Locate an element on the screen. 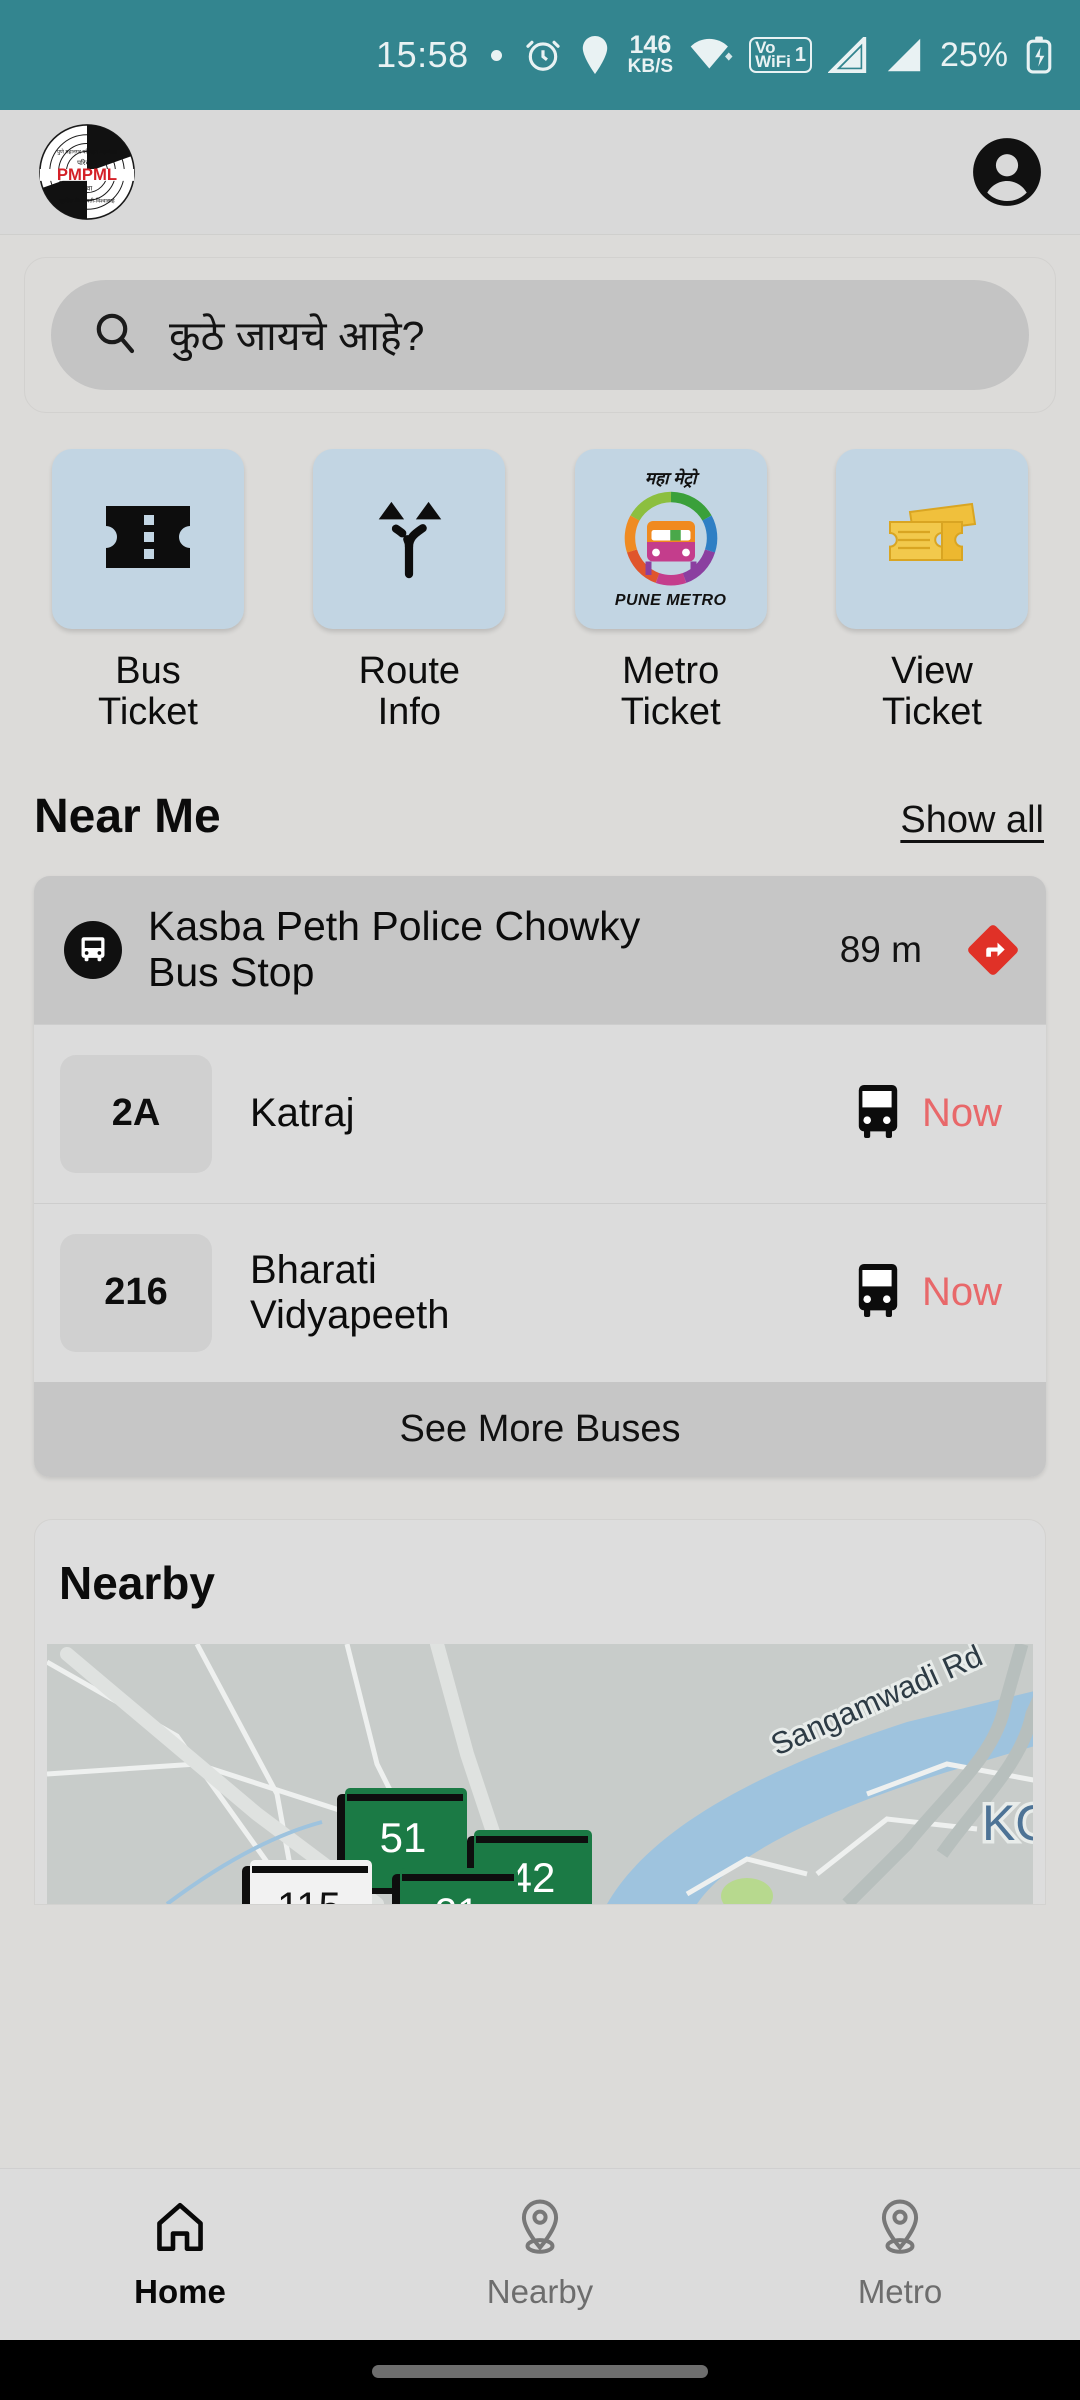 The height and width of the screenshot is (2400, 1080). svg-text: 21 is located at coordinates (457, 1897).